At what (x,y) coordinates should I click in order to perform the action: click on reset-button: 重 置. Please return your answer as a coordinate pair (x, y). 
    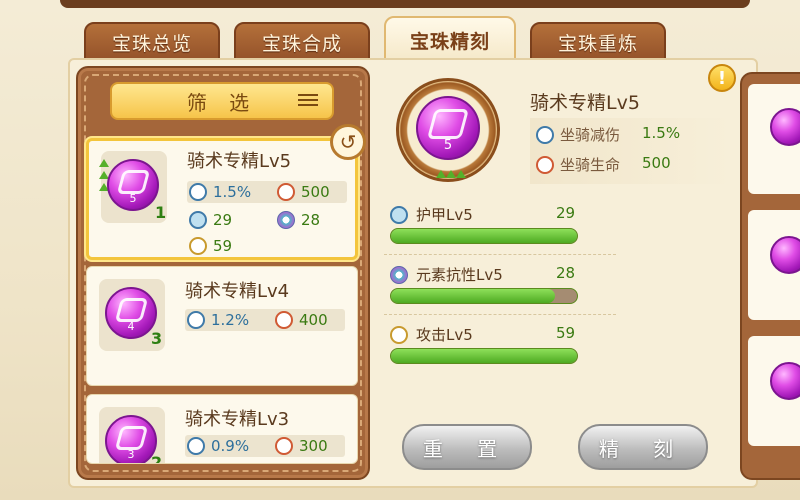
    Looking at the image, I should click on (467, 447).